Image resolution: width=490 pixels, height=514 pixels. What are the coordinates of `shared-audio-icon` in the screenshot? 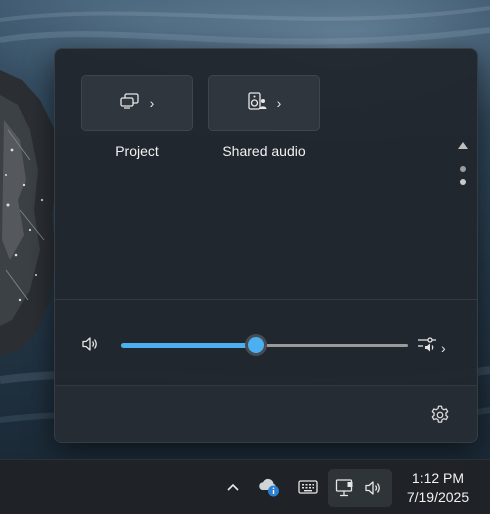 It's located at (257, 103).